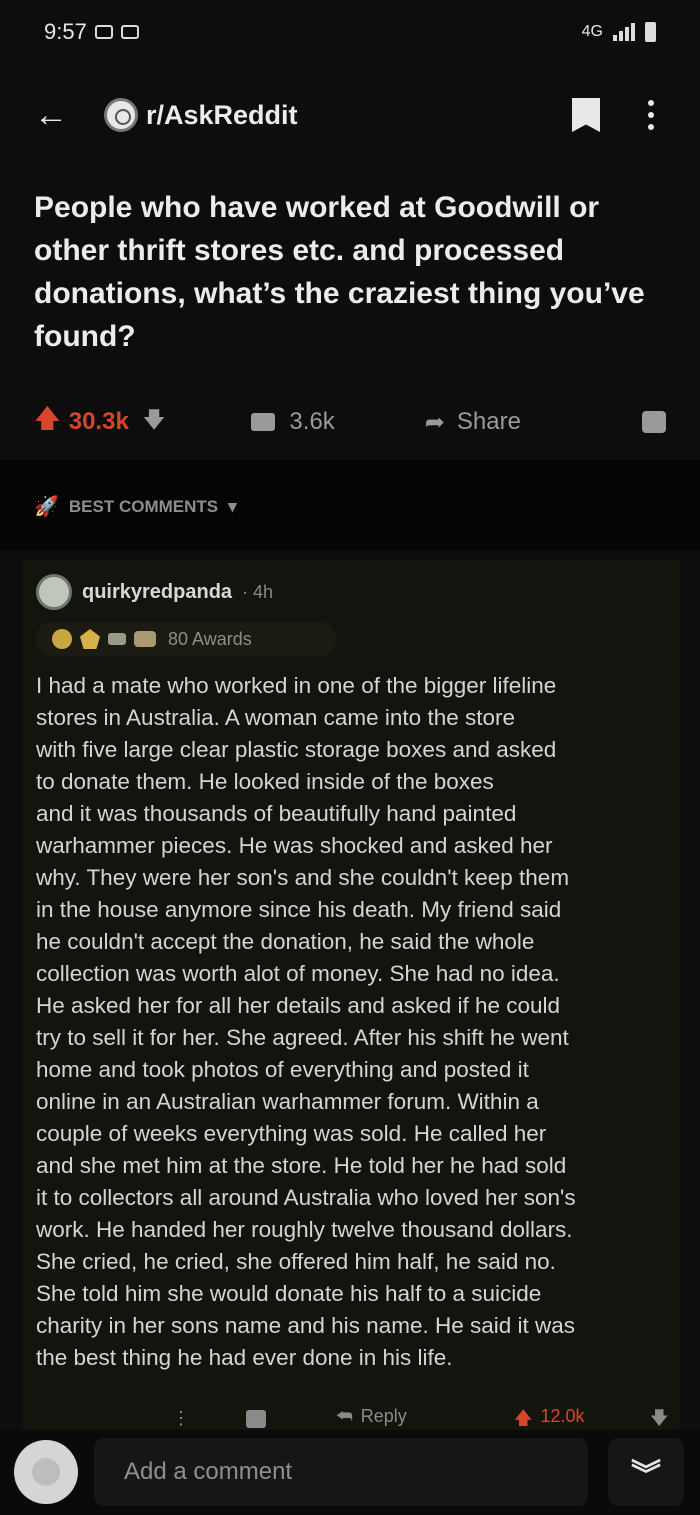 The height and width of the screenshot is (1515, 700). What do you see at coordinates (181, 1418) in the screenshot?
I see `more-horiz-icon: ⋮` at bounding box center [181, 1418].